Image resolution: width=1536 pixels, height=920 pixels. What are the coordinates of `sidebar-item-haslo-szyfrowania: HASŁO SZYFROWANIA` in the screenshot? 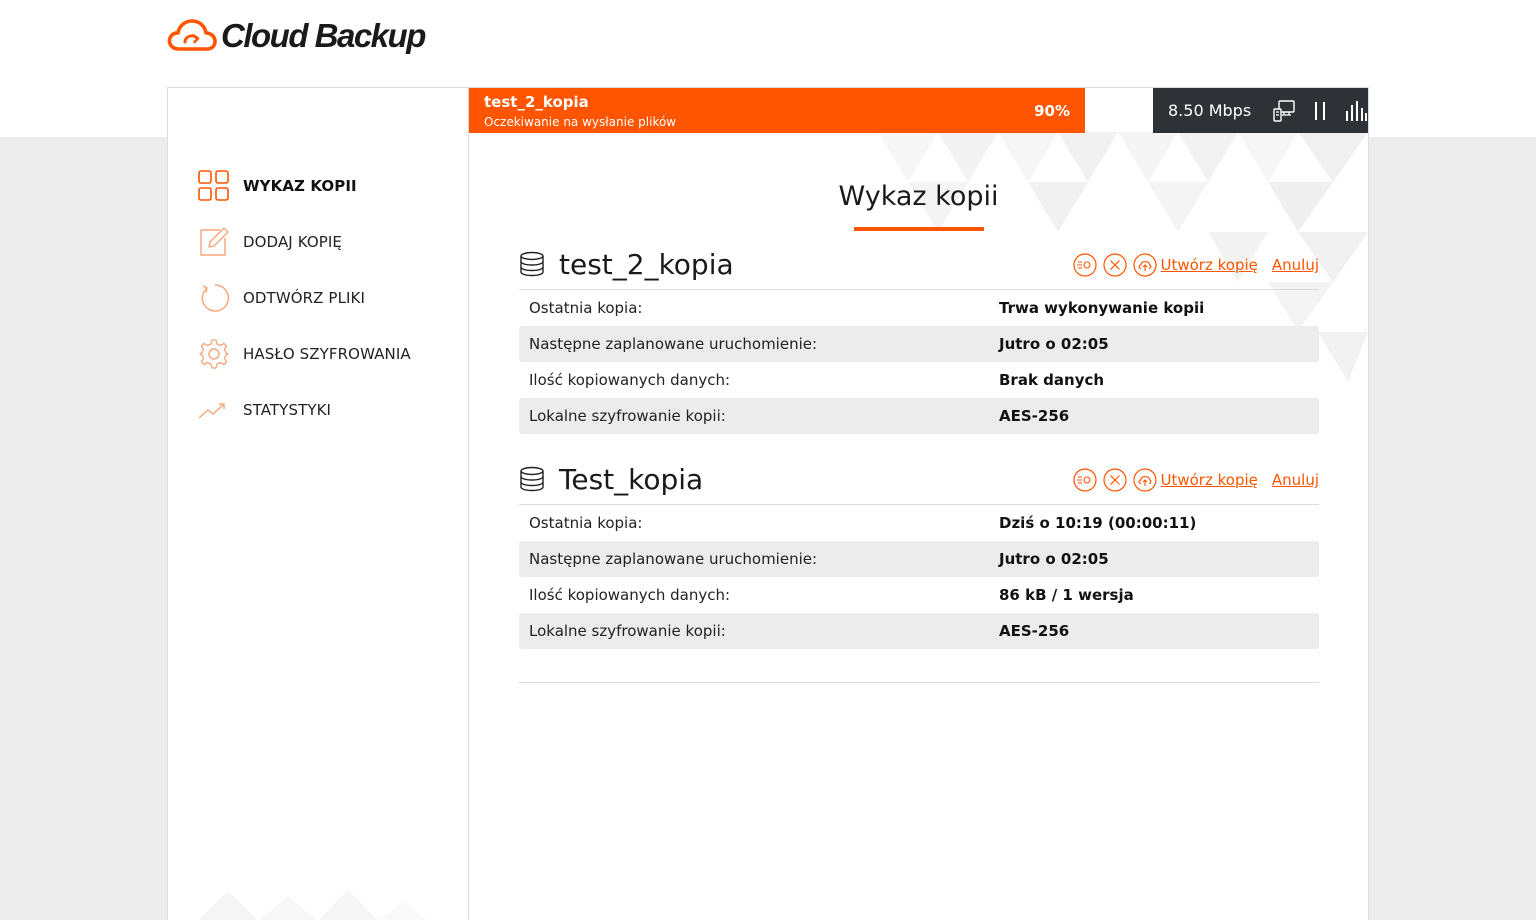 It's located at (304, 354).